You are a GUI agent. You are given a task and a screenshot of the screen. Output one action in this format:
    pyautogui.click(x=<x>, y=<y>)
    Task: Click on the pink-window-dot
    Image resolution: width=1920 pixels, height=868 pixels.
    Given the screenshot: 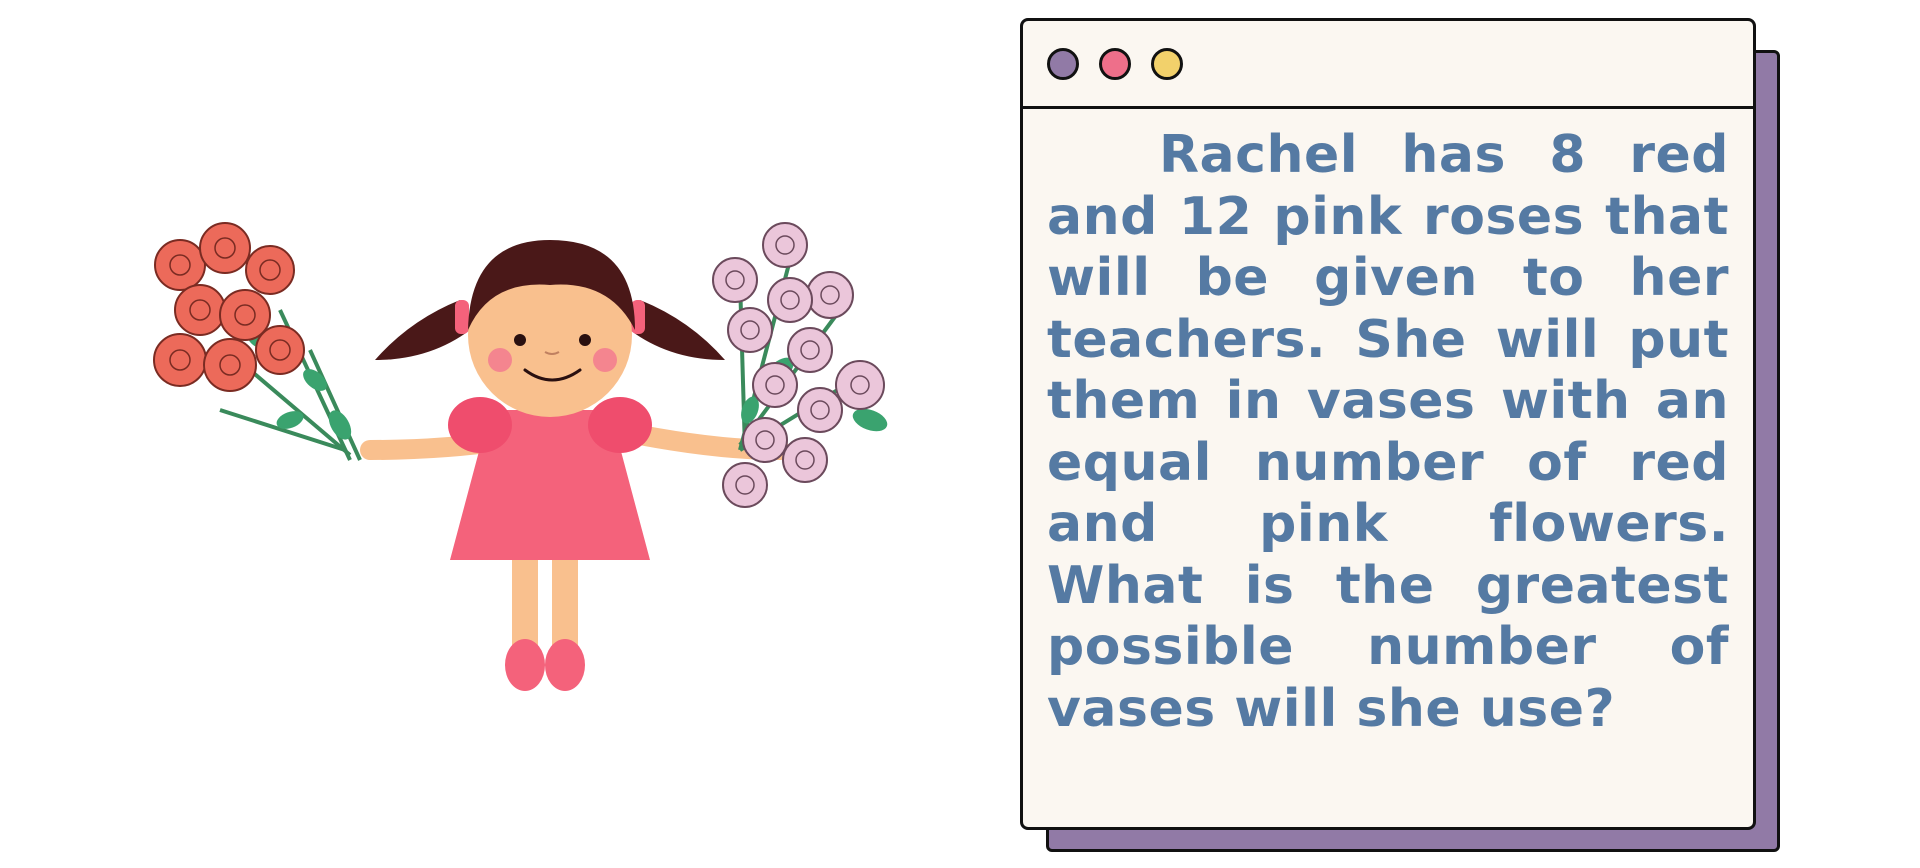 What is the action you would take?
    pyautogui.click(x=1115, y=63)
    